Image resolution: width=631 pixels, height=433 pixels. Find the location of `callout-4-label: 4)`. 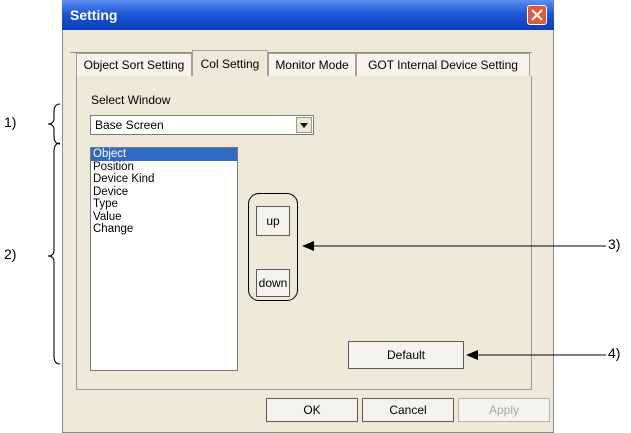

callout-4-label: 4) is located at coordinates (614, 353).